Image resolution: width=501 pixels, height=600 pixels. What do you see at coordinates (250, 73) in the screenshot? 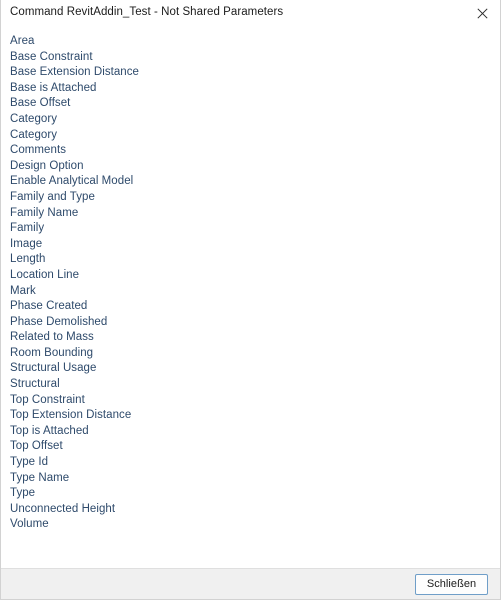
I see `list-item: Base Extension Distance` at bounding box center [250, 73].